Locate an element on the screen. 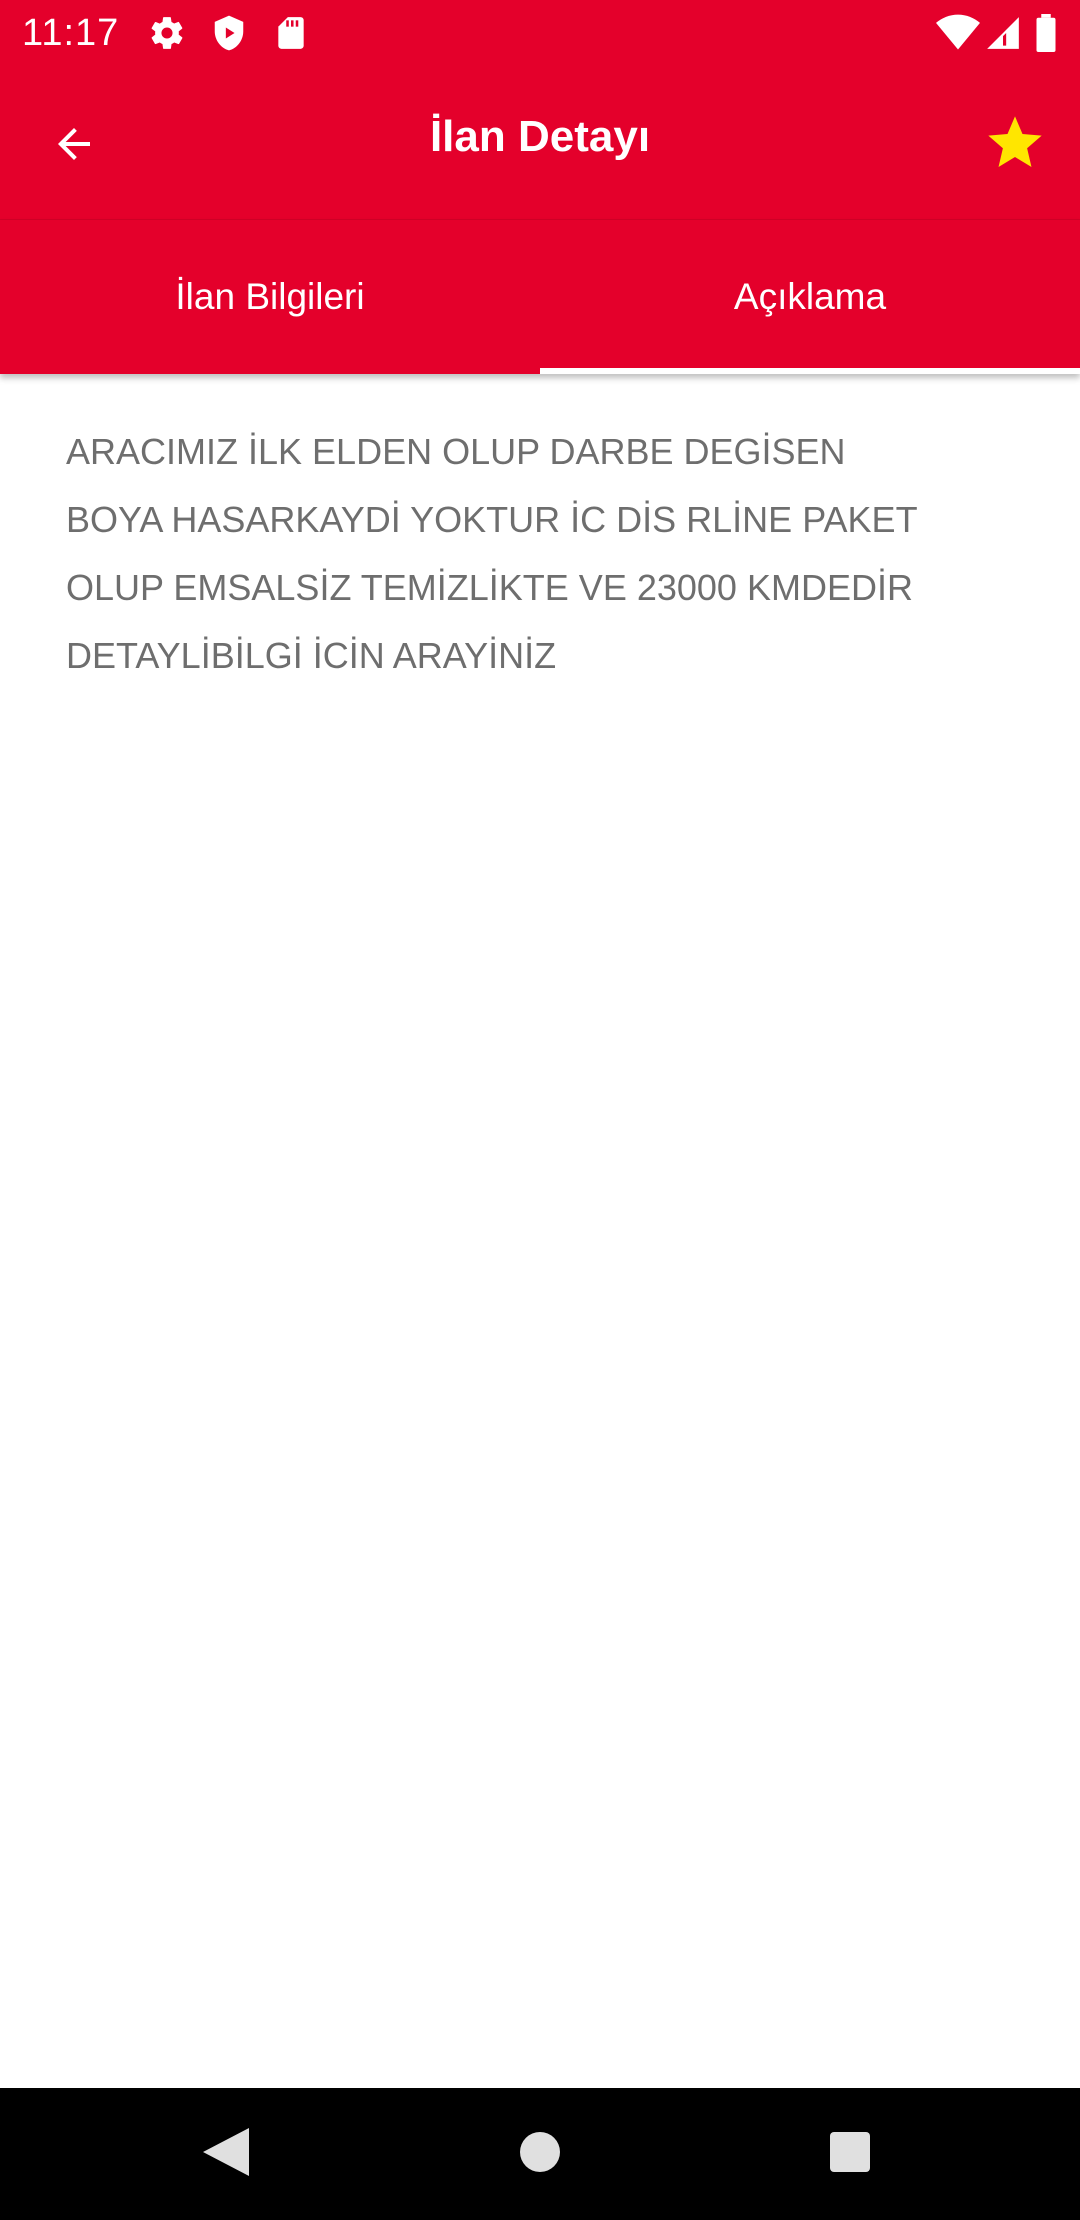 This screenshot has height=2220, width=1080. nav-back-button is located at coordinates (226, 2154).